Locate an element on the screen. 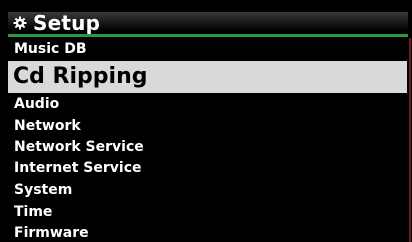 The width and height of the screenshot is (412, 242). page-title: Setup is located at coordinates (67, 23).